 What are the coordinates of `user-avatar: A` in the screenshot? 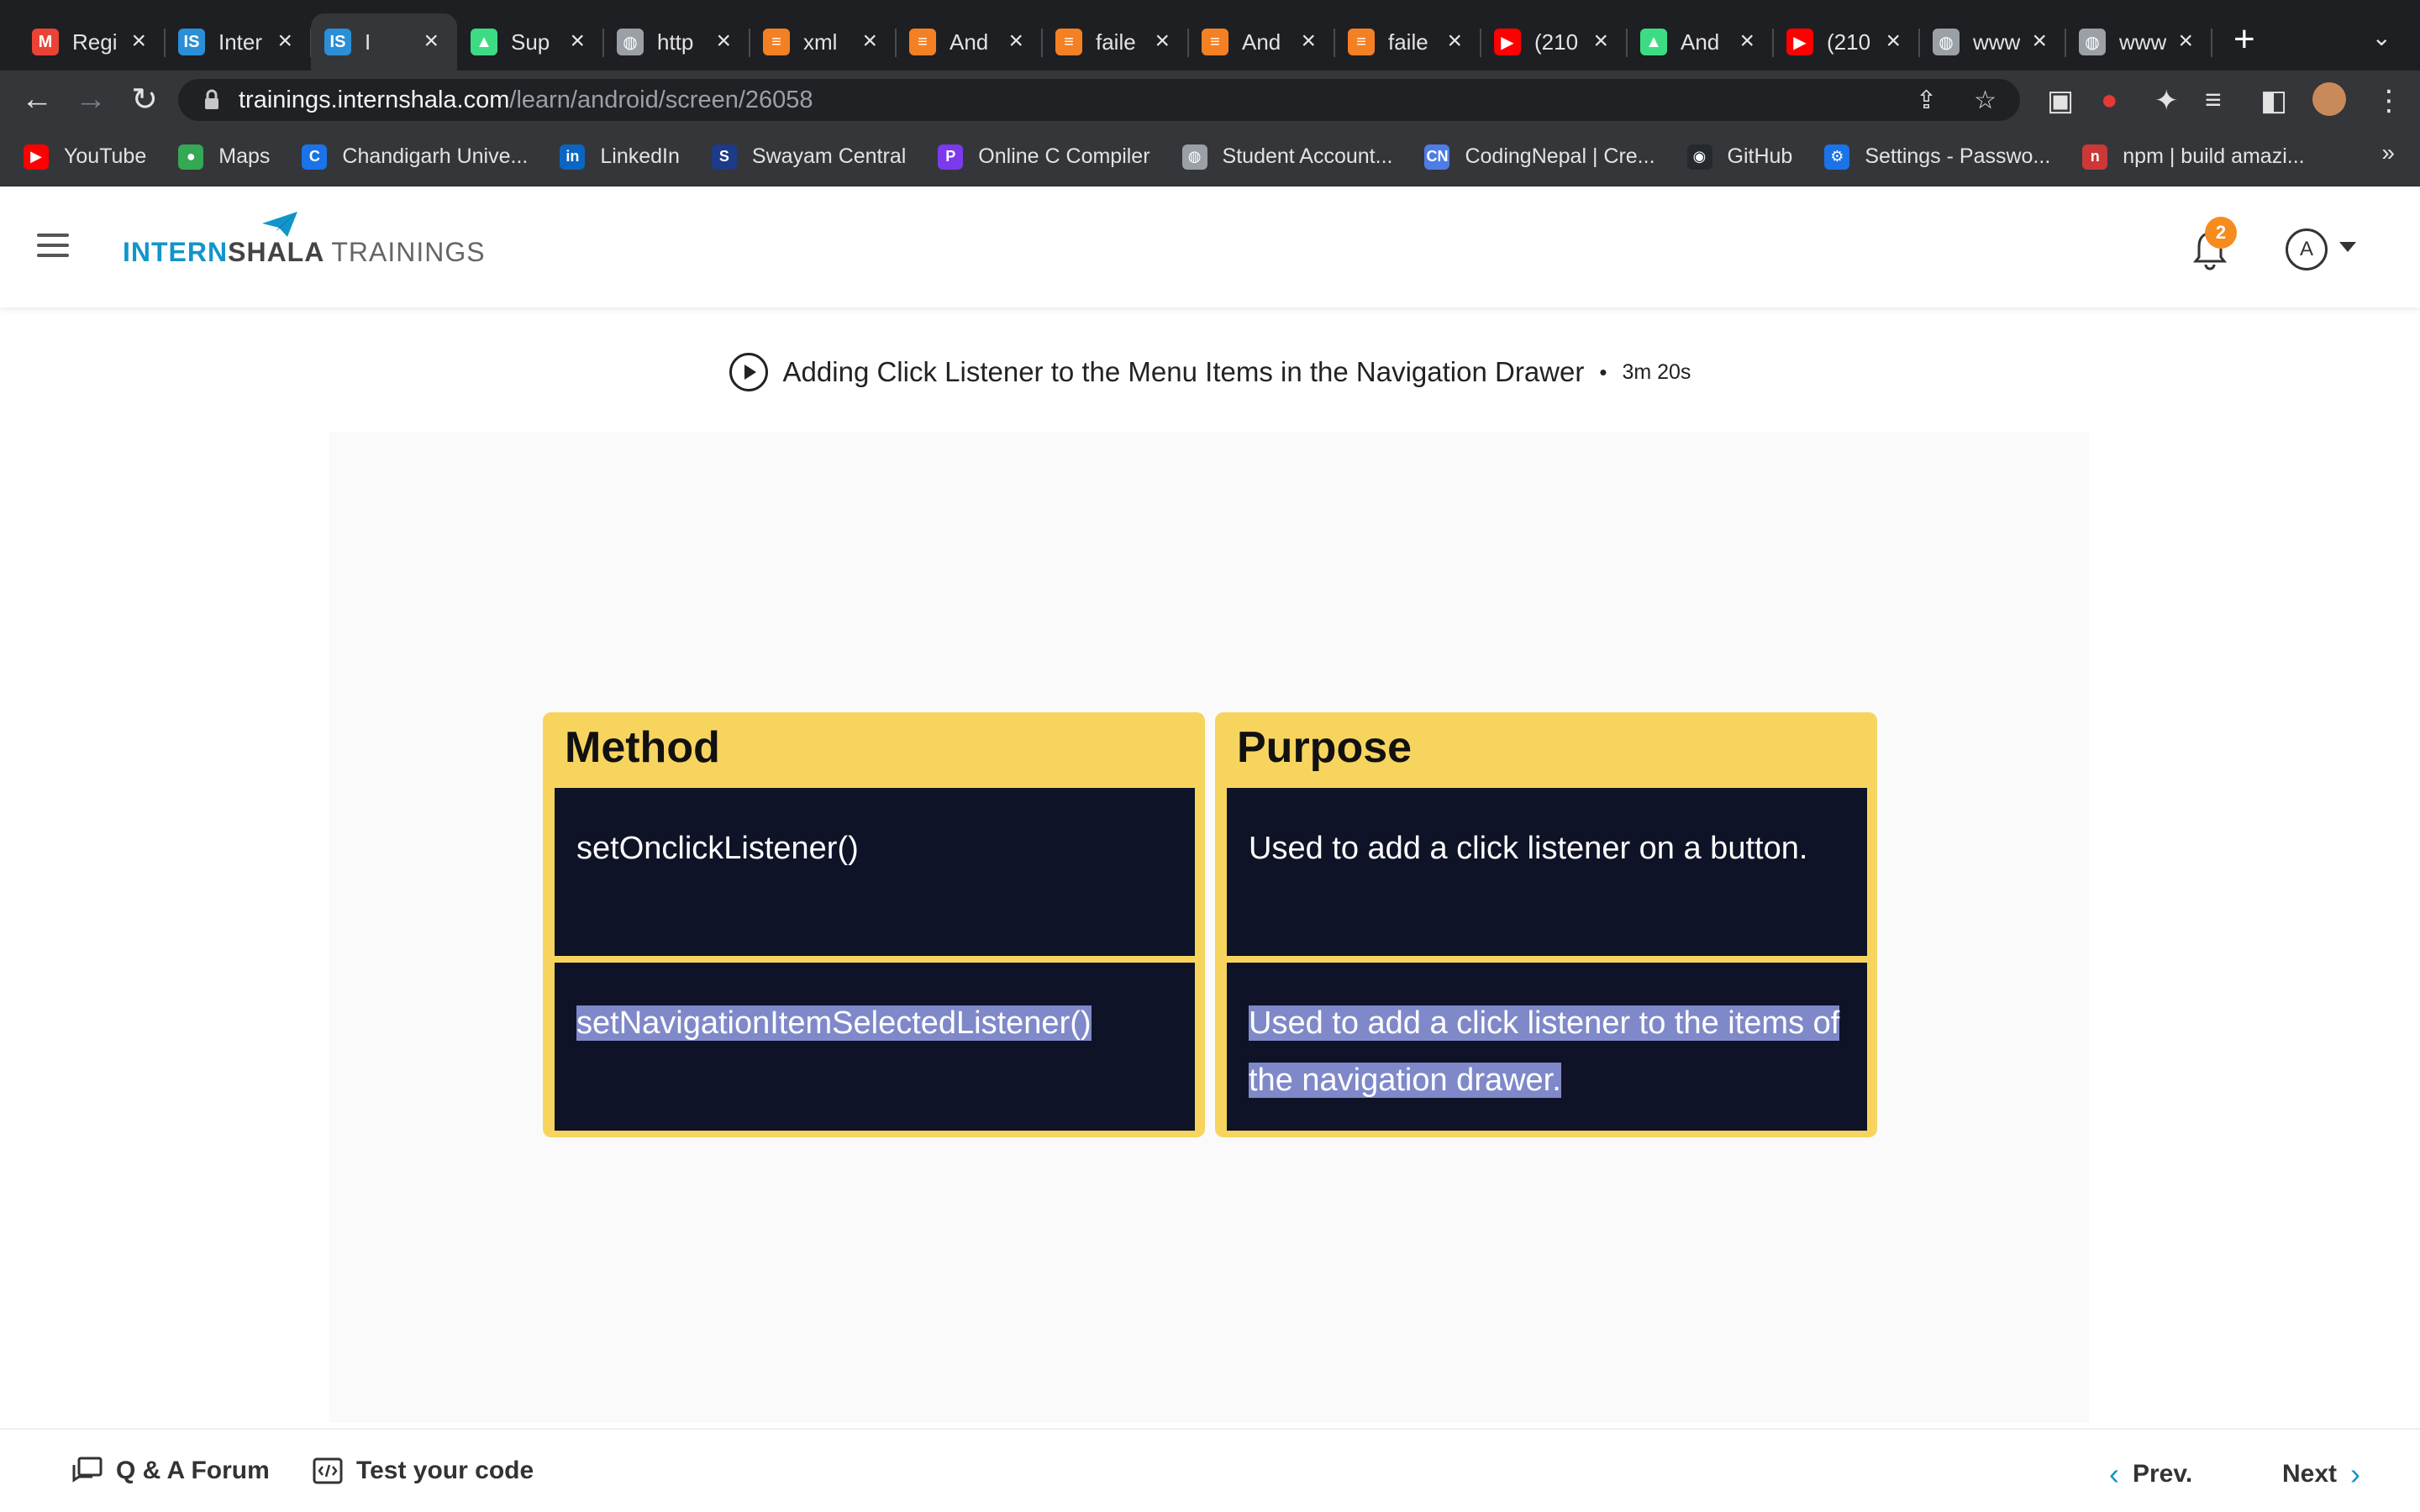 It's located at (2307, 249).